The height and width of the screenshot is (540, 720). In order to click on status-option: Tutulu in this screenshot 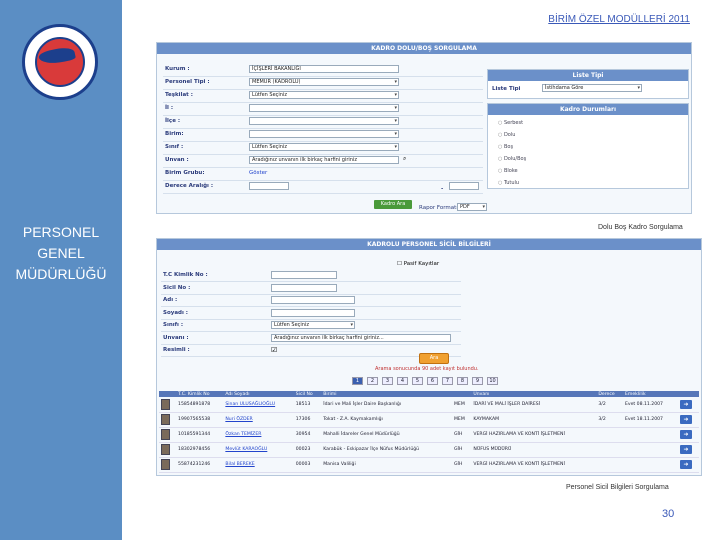, I will do `click(508, 183)`.